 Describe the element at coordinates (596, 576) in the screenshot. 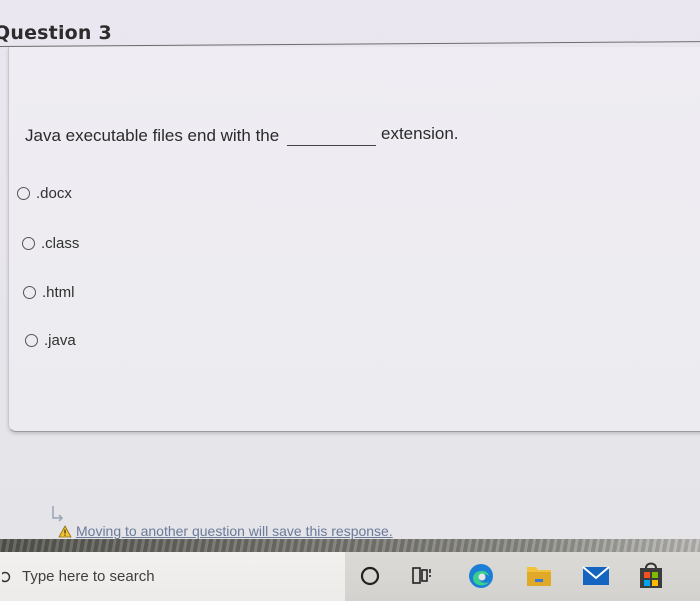

I see `mail-icon` at that location.